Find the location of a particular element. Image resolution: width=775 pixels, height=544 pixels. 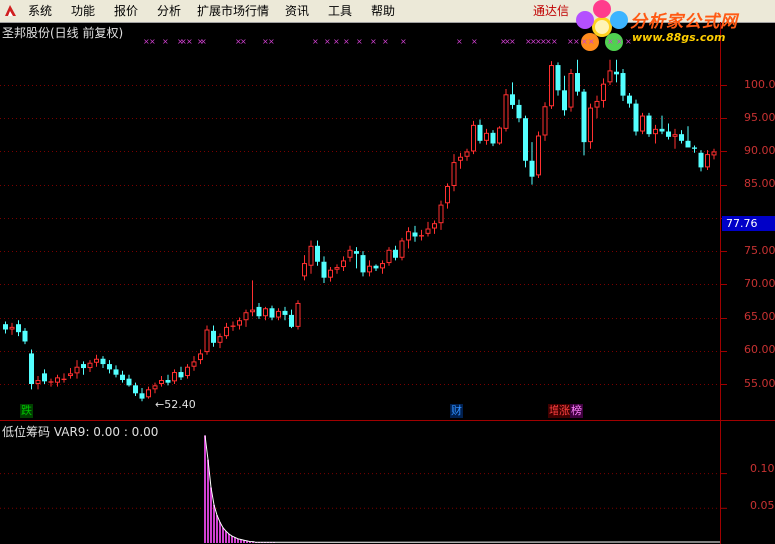

indicator-series is located at coordinates (462, 489).